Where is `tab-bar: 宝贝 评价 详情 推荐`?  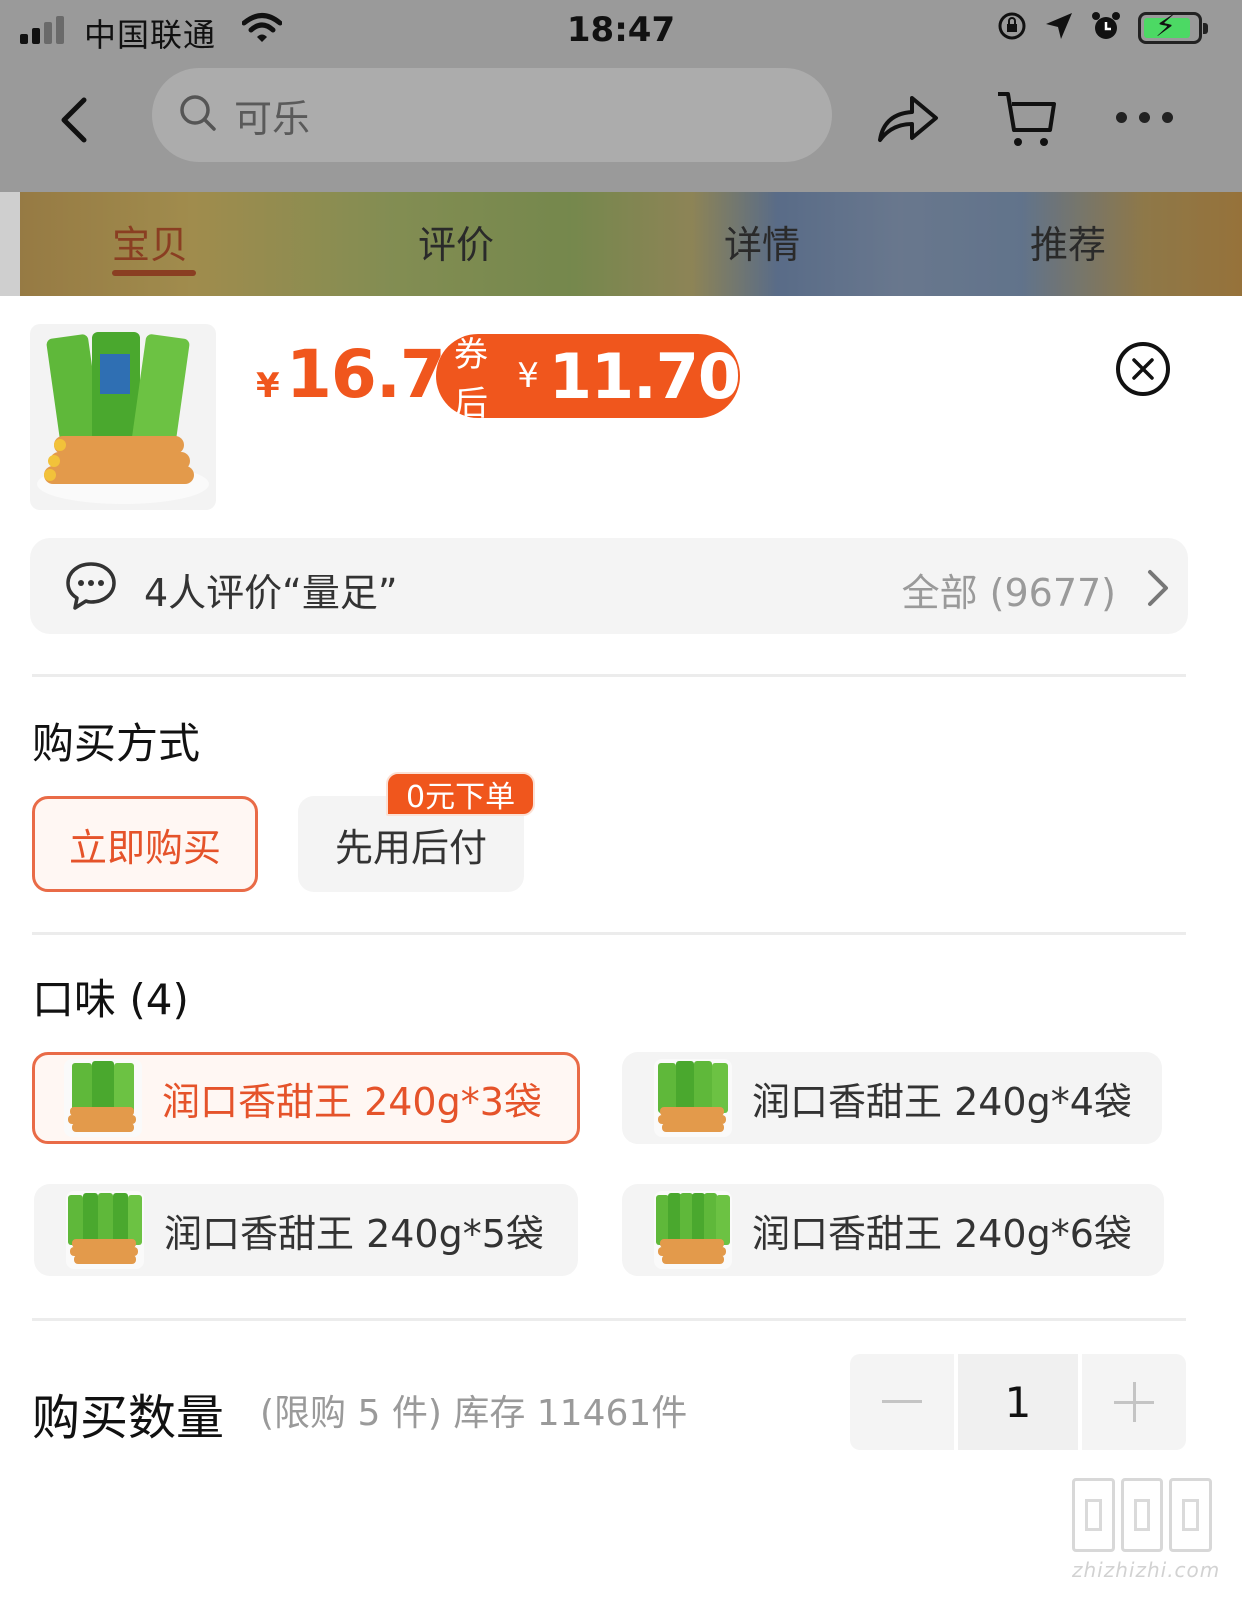 tab-bar: 宝贝 评价 详情 推荐 is located at coordinates (621, 245).